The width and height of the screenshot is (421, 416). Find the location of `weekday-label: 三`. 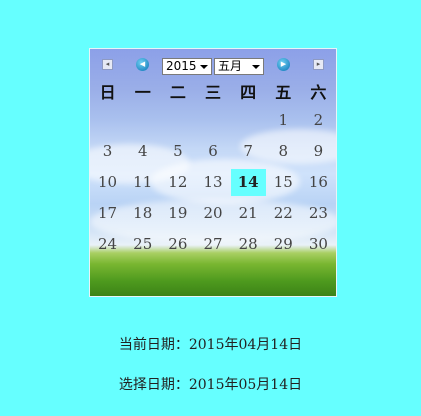

weekday-label: 三 is located at coordinates (212, 92).